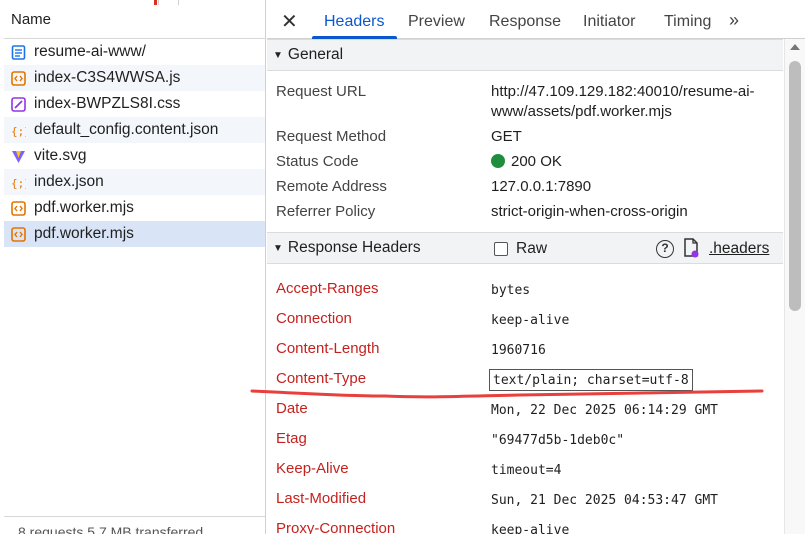 Image resolution: width=805 pixels, height=534 pixels. I want to click on header-name: Keep-Alive, so click(312, 468).